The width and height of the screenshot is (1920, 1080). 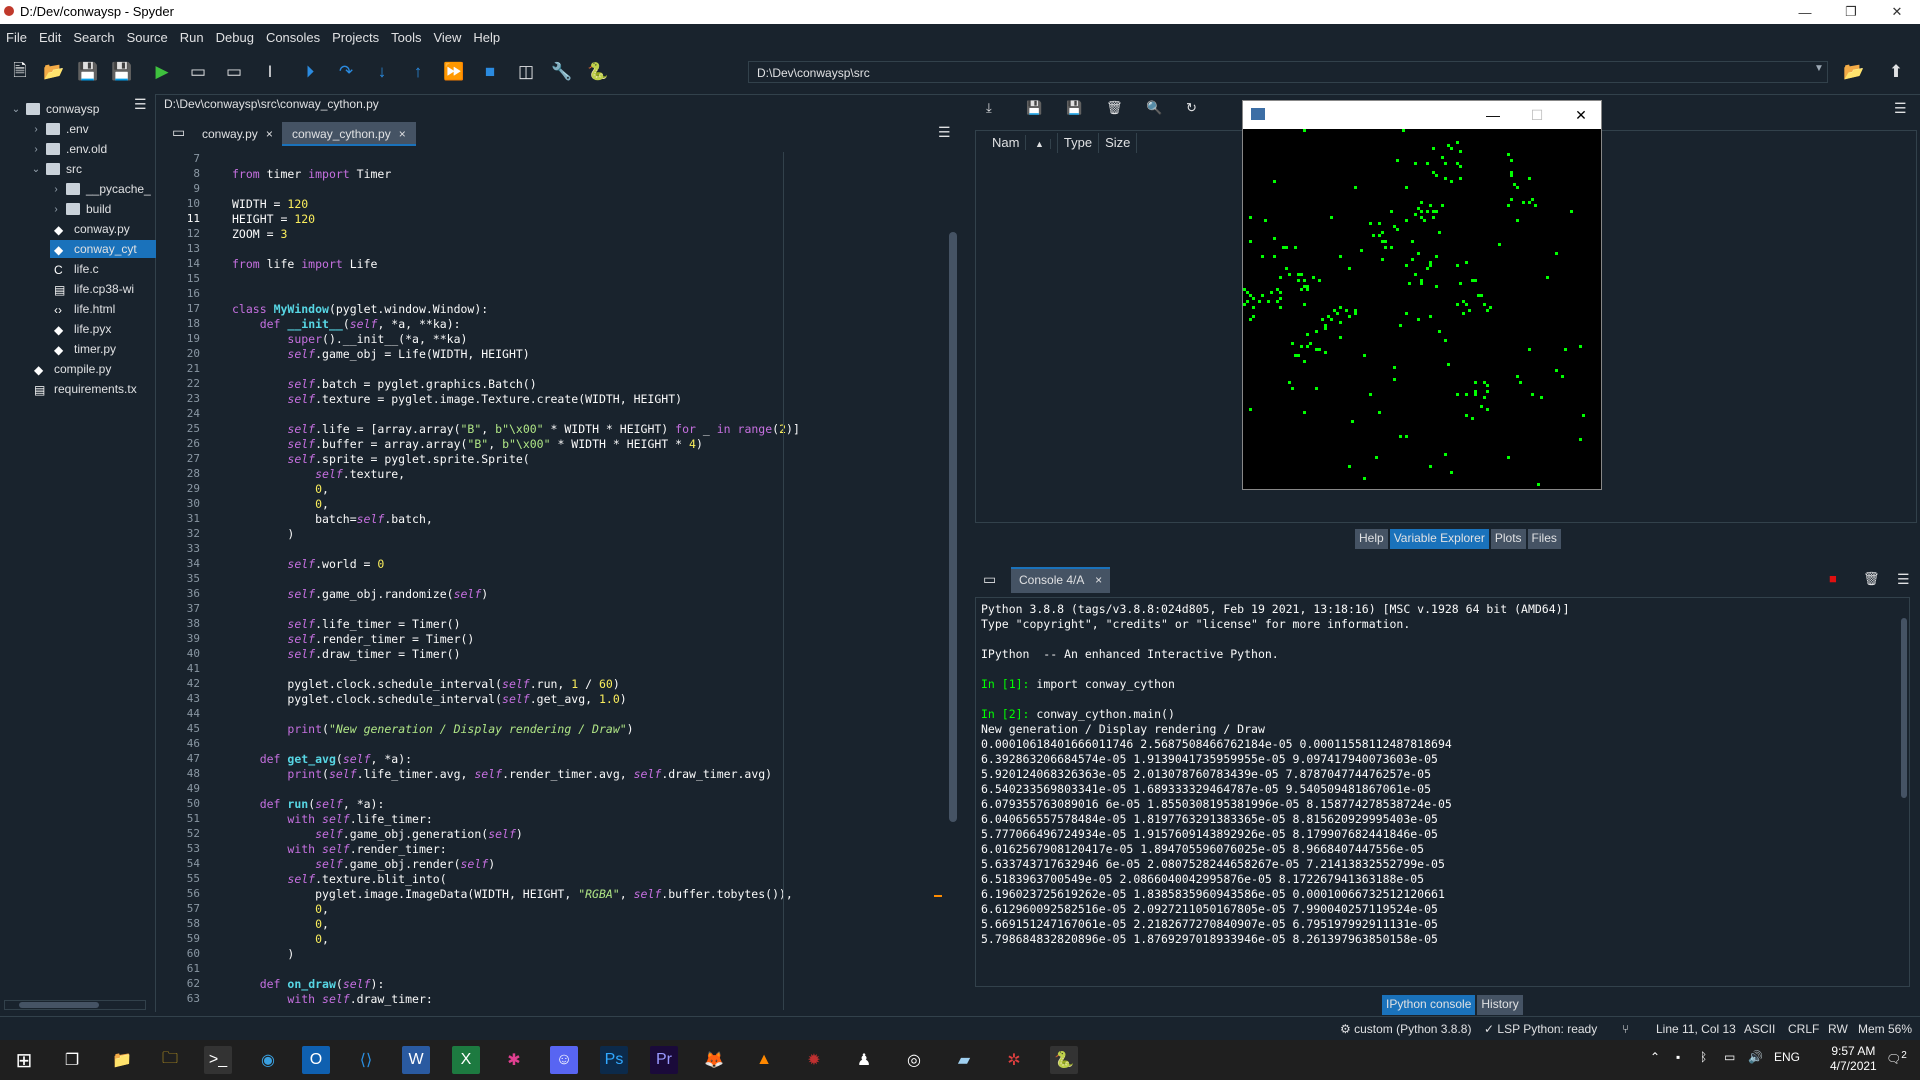 What do you see at coordinates (664, 1060) in the screenshot?
I see `premiere-icon: Pr` at bounding box center [664, 1060].